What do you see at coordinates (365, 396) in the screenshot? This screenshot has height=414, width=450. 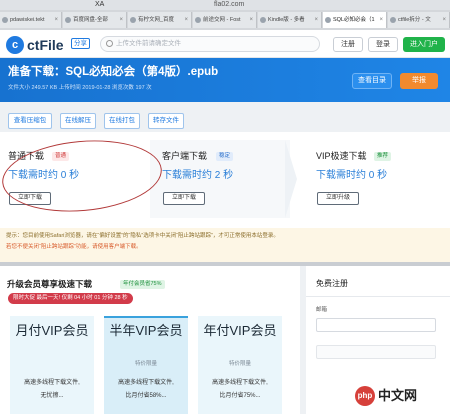 I see `watermark-logo-icon: php` at bounding box center [365, 396].